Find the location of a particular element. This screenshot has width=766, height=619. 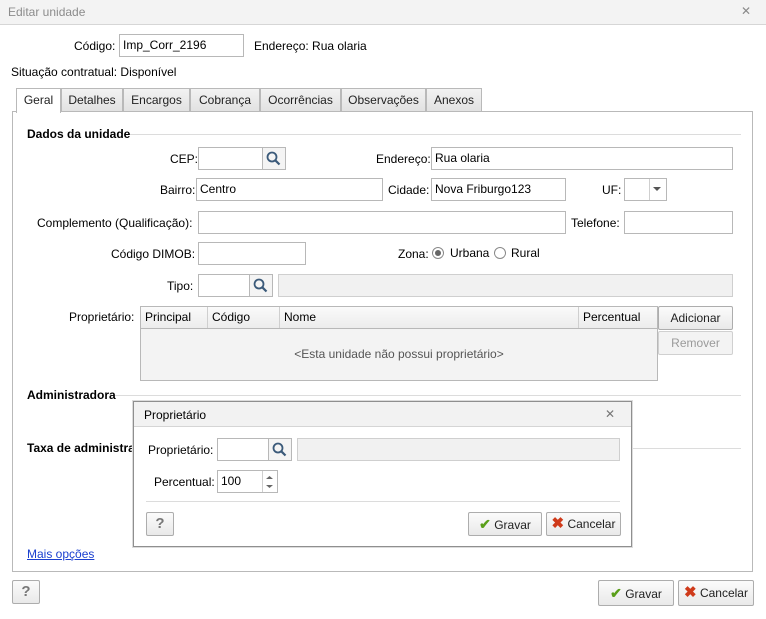

uf-select is located at coordinates (645, 189).